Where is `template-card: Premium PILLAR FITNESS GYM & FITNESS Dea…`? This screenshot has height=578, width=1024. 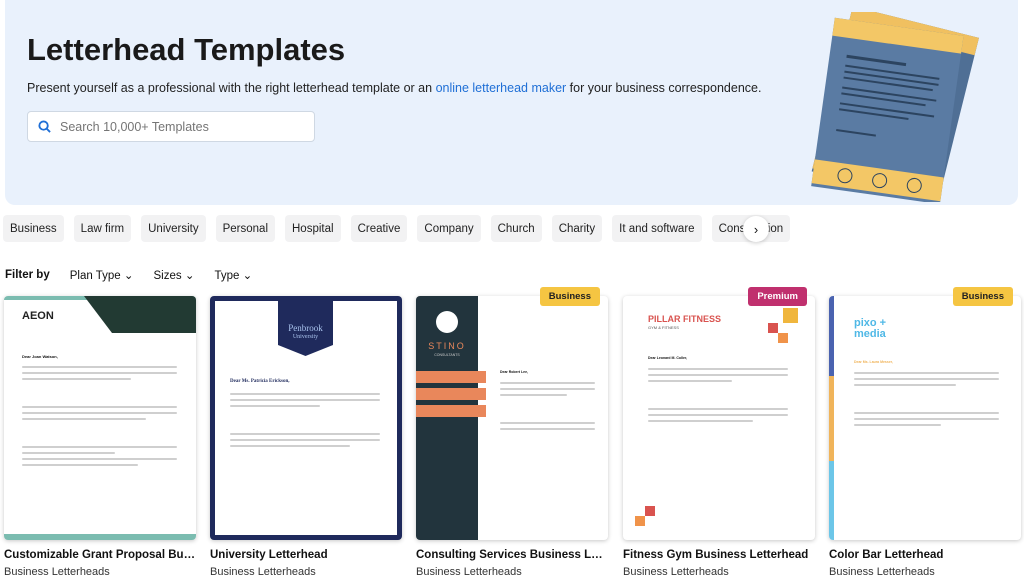
template-card: Premium PILLAR FITNESS GYM & FITNESS Dea… is located at coordinates (719, 432).